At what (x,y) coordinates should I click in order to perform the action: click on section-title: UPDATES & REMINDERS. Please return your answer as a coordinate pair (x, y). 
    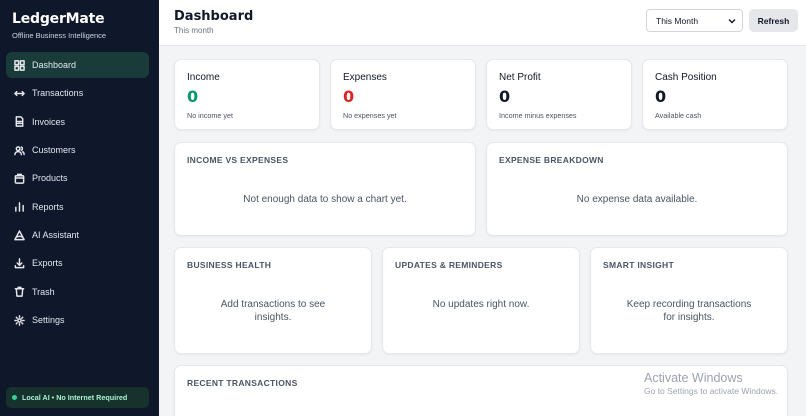
    Looking at the image, I should click on (449, 265).